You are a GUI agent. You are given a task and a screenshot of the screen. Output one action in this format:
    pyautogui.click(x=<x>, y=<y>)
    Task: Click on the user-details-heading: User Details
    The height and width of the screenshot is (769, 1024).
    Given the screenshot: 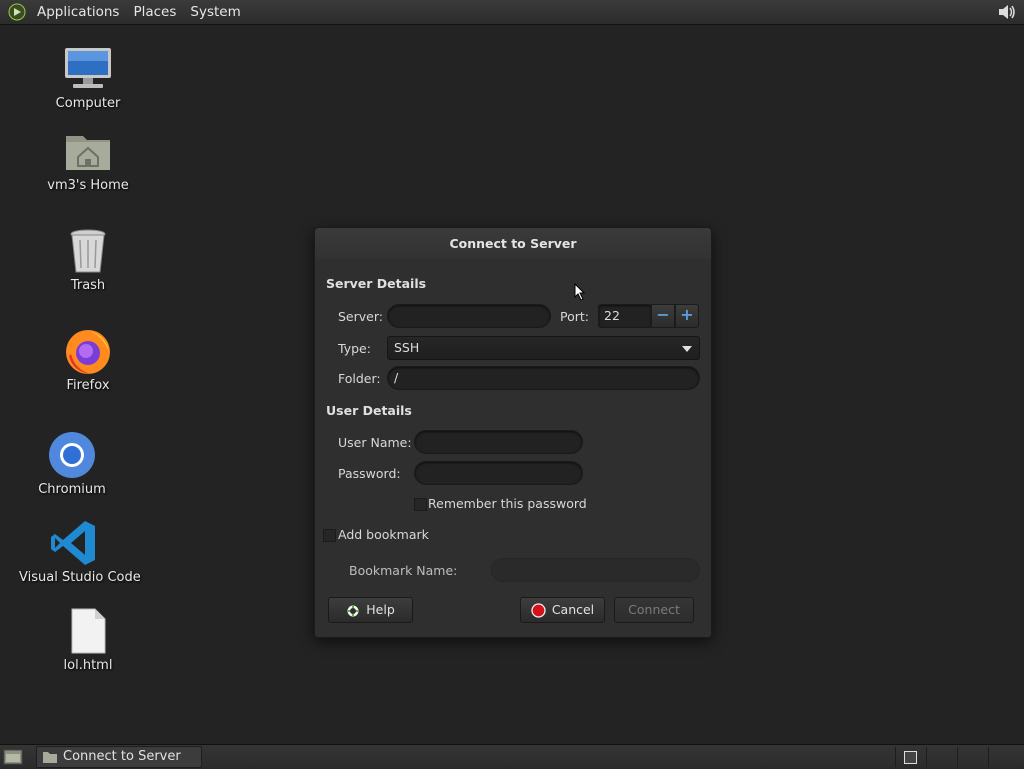 What is the action you would take?
    pyautogui.click(x=369, y=410)
    